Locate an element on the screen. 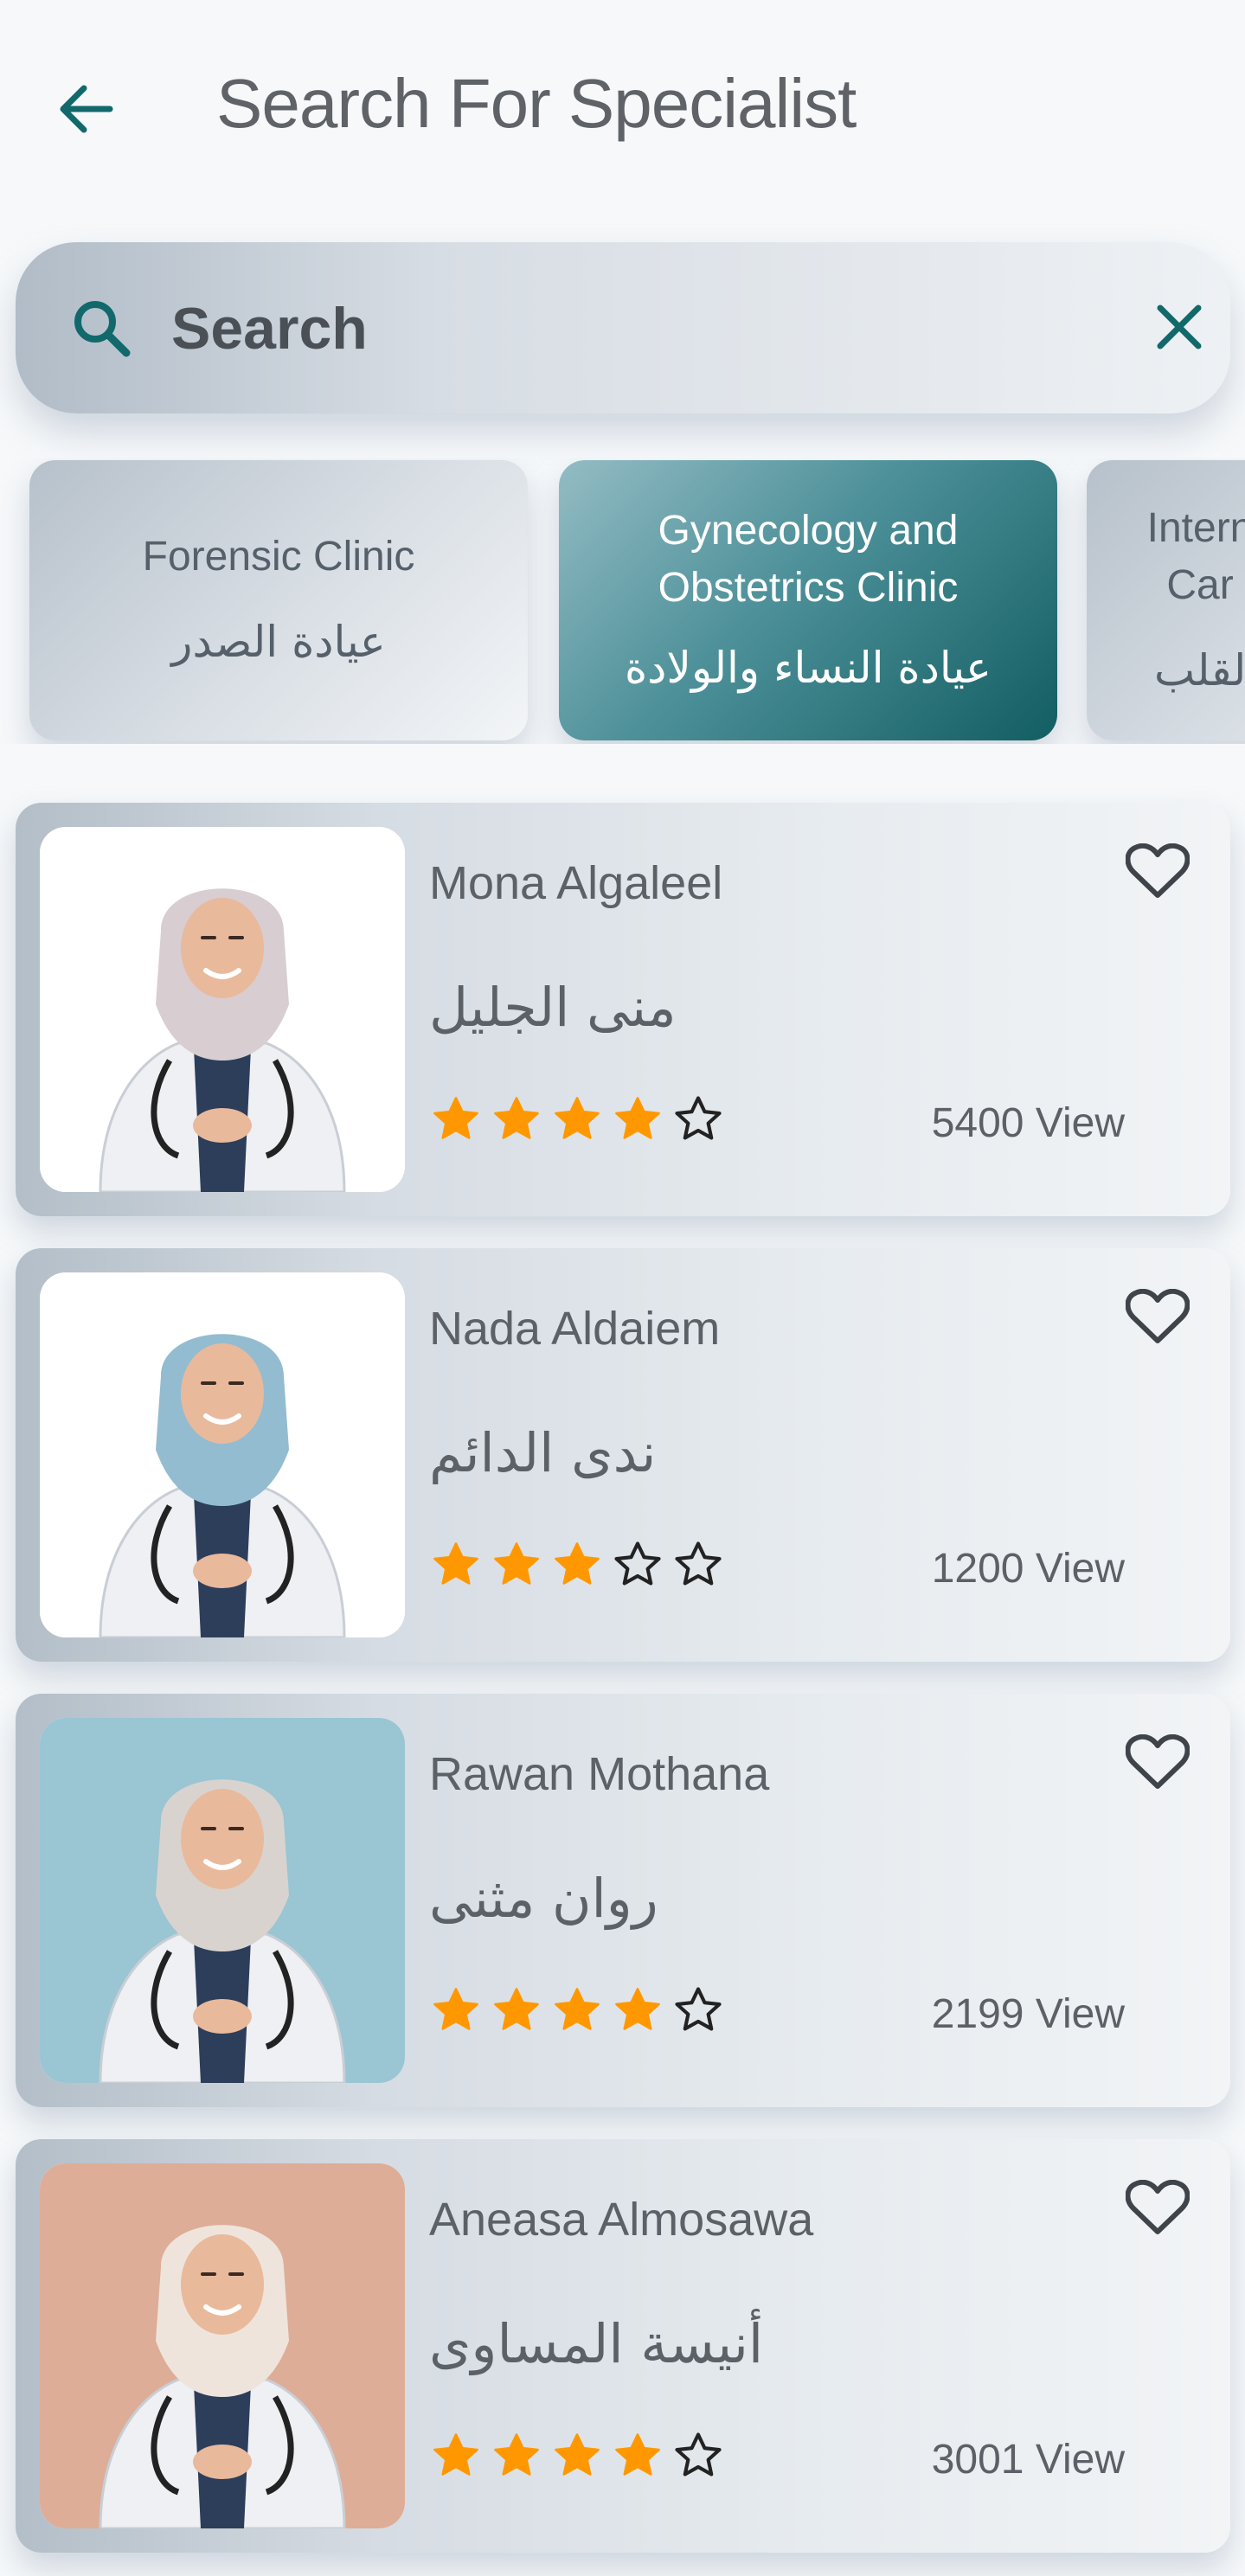 The width and height of the screenshot is (1245, 2576). view-count: 1200 View is located at coordinates (1028, 1569).